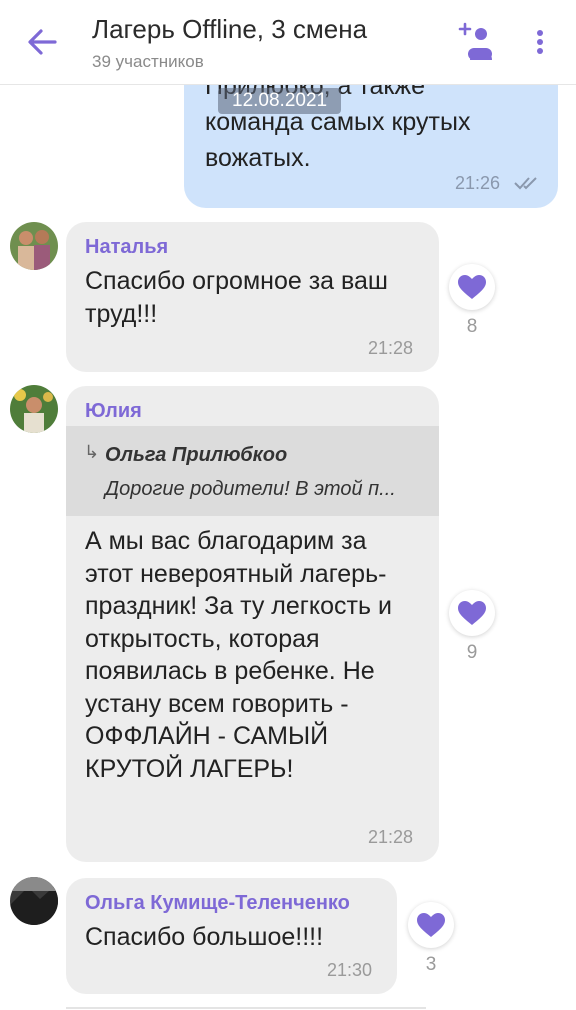 The image size is (576, 1010). I want to click on chat-header: Лагерь Offline, 3 смена 39 участников, so click(288, 42).